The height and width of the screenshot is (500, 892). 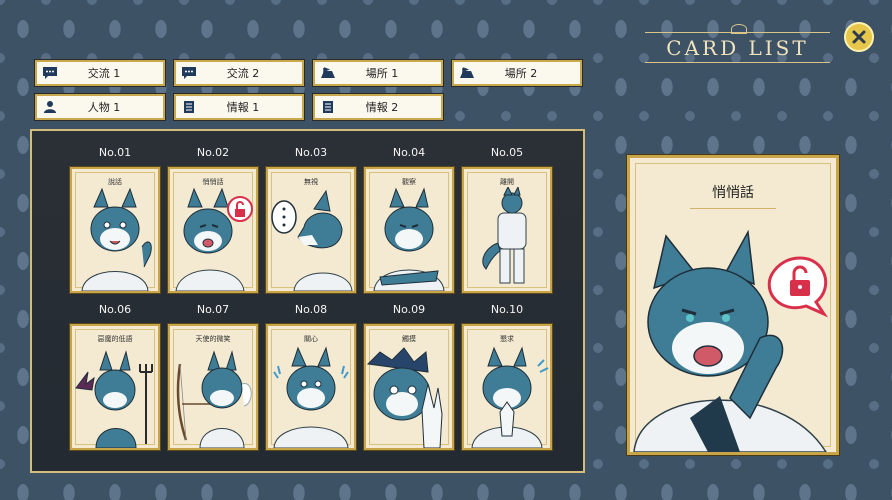 What do you see at coordinates (382, 73) in the screenshot?
I see `tab-label: 場所 1` at bounding box center [382, 73].